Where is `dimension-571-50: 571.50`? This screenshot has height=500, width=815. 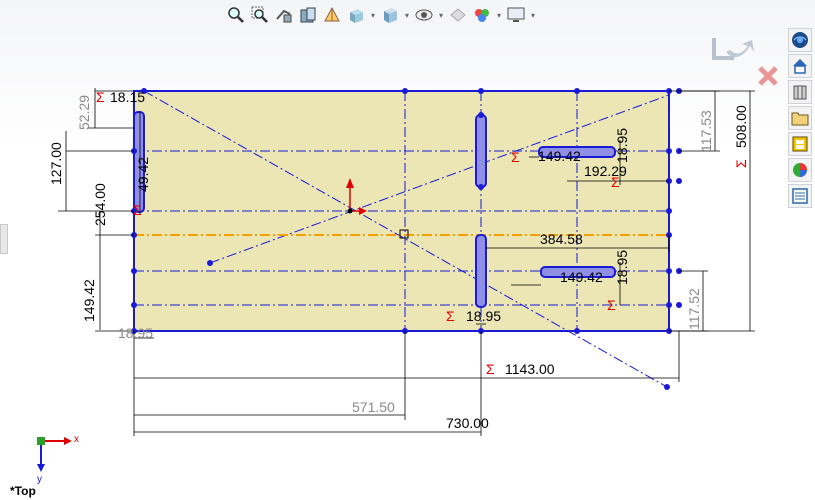 dimension-571-50: 571.50 is located at coordinates (373, 407).